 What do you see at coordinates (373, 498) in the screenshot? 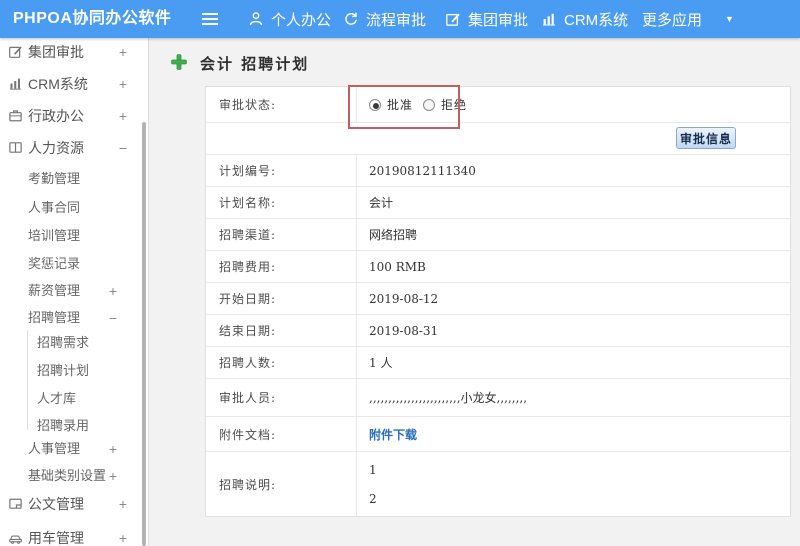
I see `note-line: 2` at bounding box center [373, 498].